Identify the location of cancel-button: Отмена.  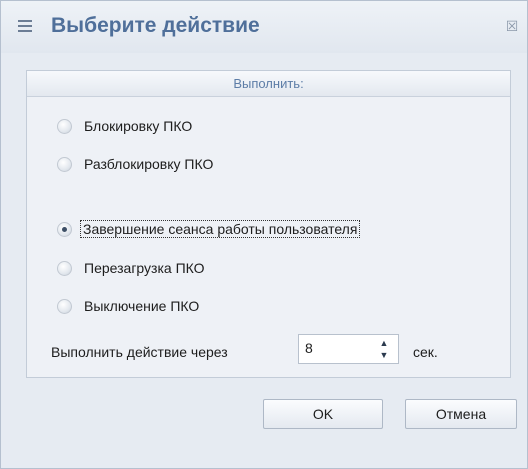
(461, 414).